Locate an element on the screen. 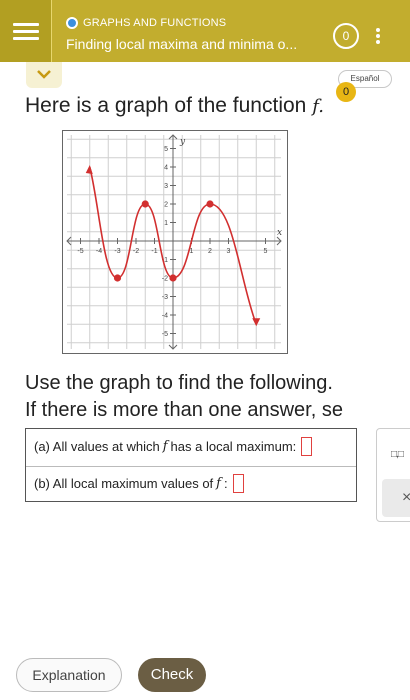 Image resolution: width=410 pixels, height=700 pixels. question-b: (b) All local maximum values of f : is located at coordinates (139, 483).